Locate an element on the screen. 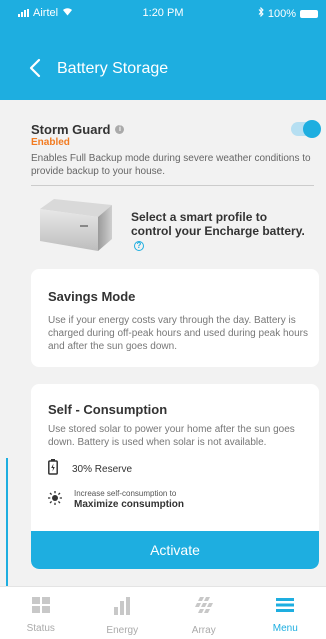  tab-status: Status is located at coordinates (41, 613).